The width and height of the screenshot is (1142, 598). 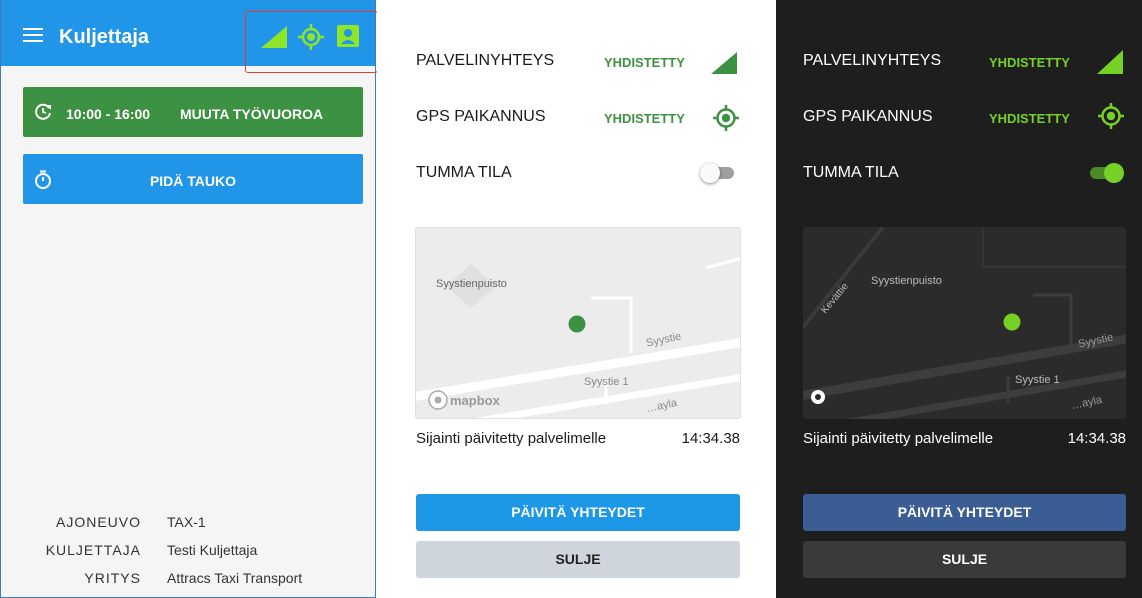 I want to click on take-break-label: PIDÄ TAUKO, so click(x=193, y=181).